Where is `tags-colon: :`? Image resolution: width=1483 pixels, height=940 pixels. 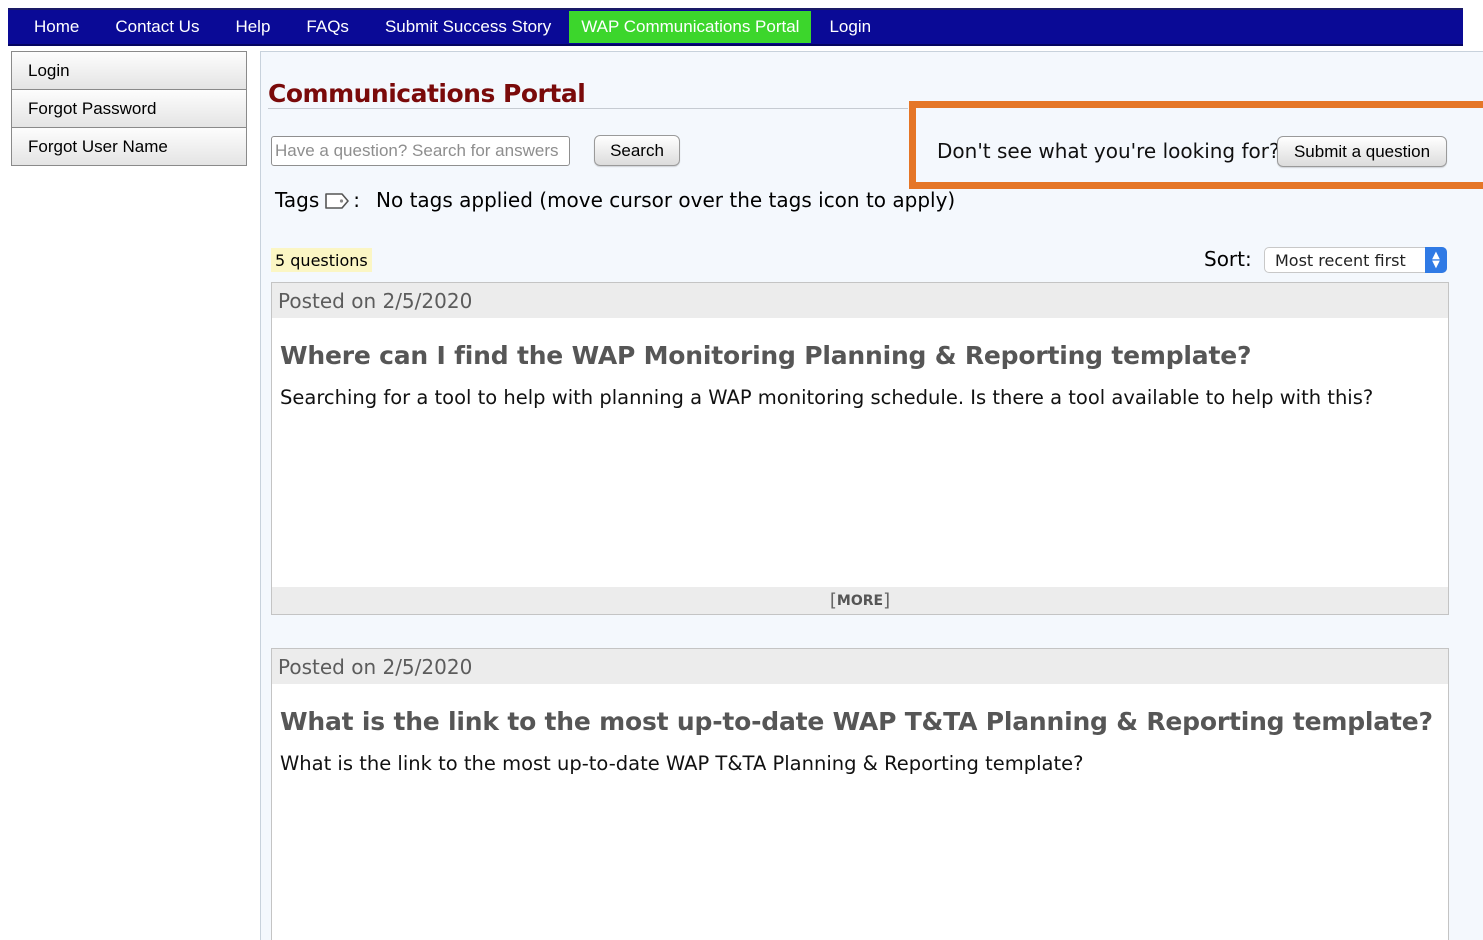
tags-colon: : is located at coordinates (357, 200).